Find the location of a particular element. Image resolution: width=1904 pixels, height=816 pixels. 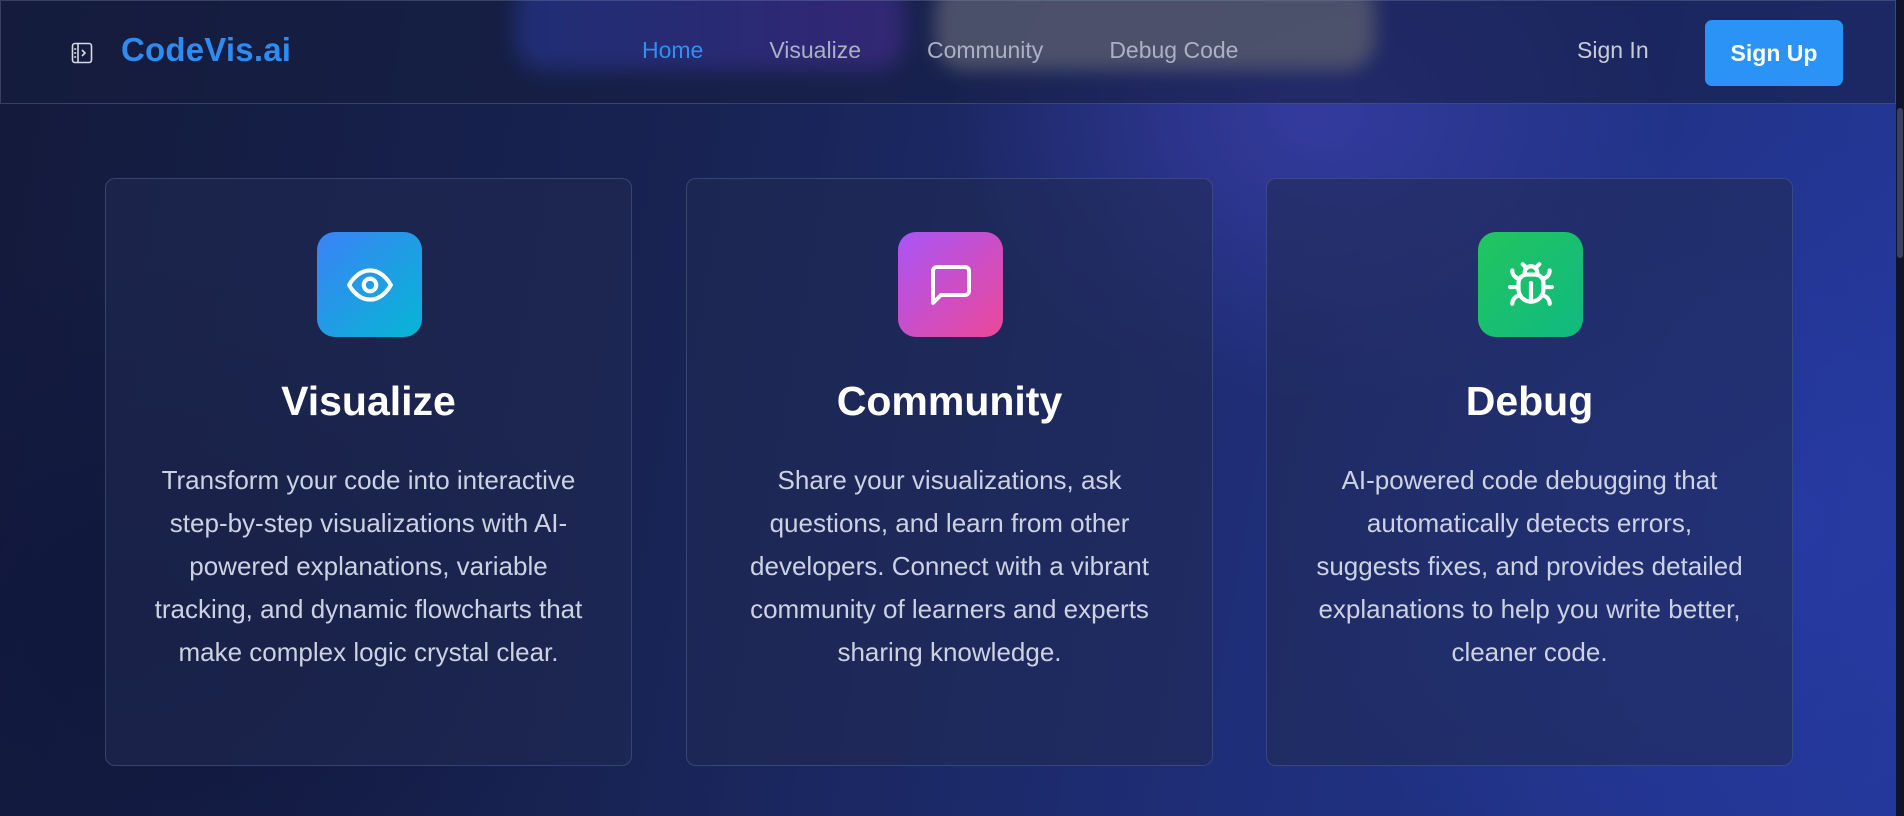

nav-link-visualize: Visualize is located at coordinates (815, 50).